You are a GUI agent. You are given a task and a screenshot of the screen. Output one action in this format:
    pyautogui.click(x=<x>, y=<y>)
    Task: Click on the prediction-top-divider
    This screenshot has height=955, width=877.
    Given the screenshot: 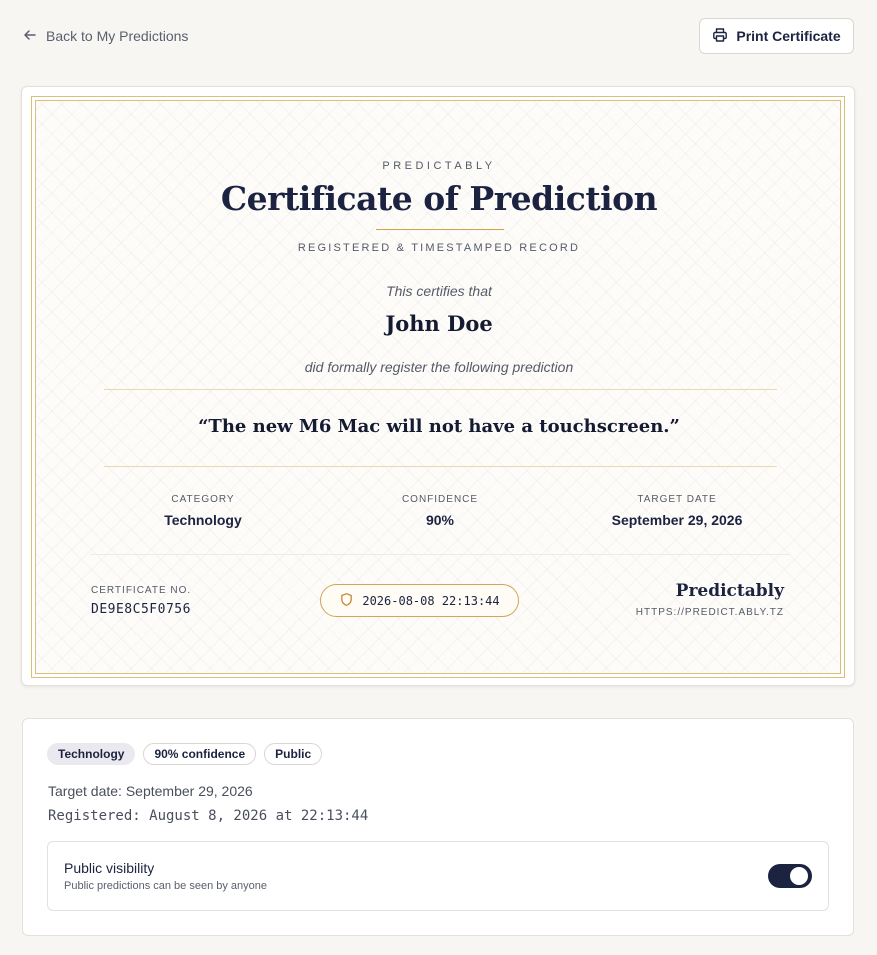 What is the action you would take?
    pyautogui.click(x=440, y=389)
    